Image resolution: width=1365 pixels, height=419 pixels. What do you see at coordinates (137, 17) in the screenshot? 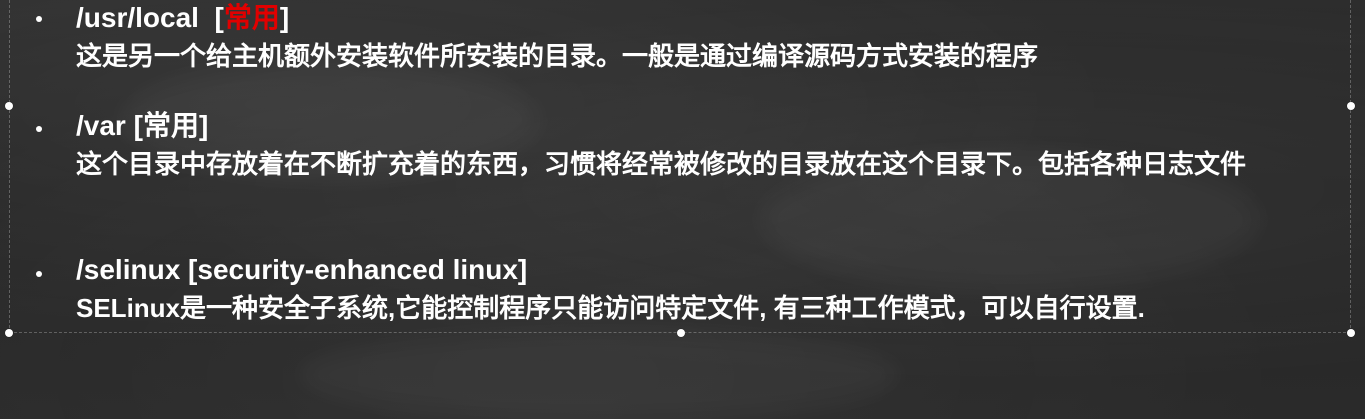
I see `directory-path: /usr/local` at bounding box center [137, 17].